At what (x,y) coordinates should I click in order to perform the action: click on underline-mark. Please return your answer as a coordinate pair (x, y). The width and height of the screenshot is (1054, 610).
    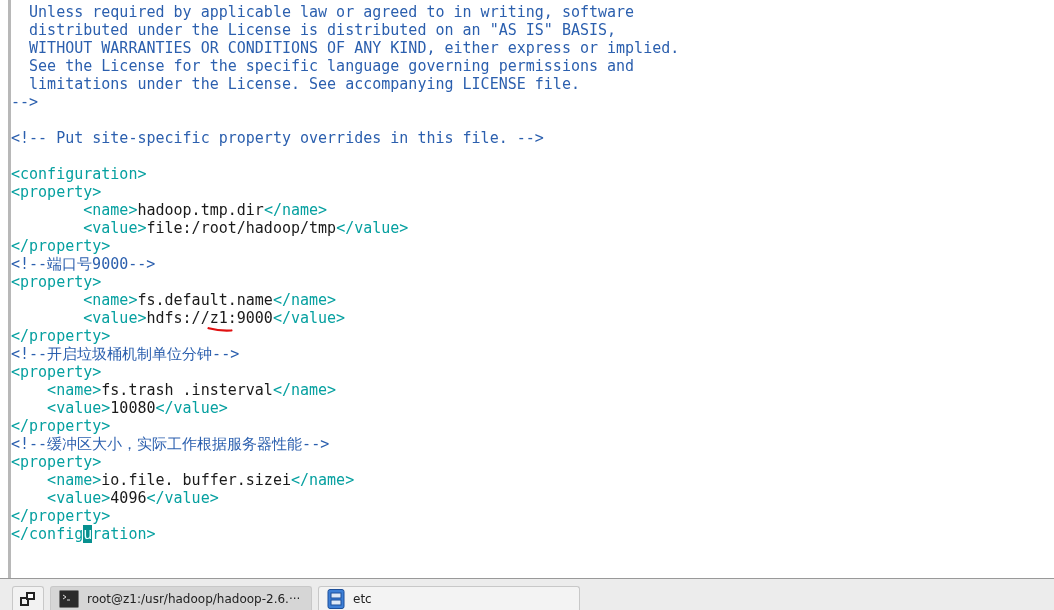
    Looking at the image, I should click on (219, 329).